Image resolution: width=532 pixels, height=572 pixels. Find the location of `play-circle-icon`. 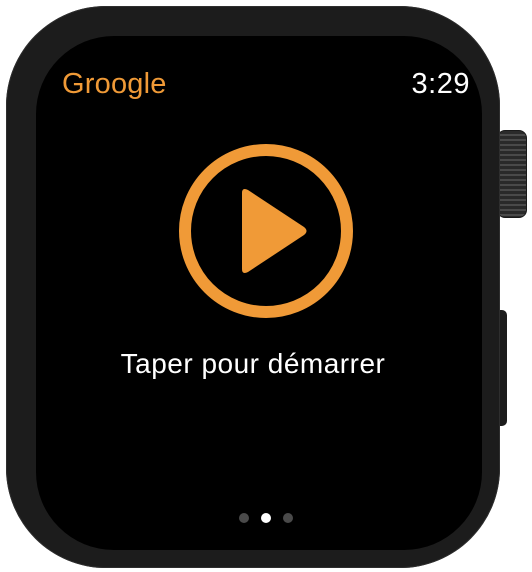

play-circle-icon is located at coordinates (266, 231).